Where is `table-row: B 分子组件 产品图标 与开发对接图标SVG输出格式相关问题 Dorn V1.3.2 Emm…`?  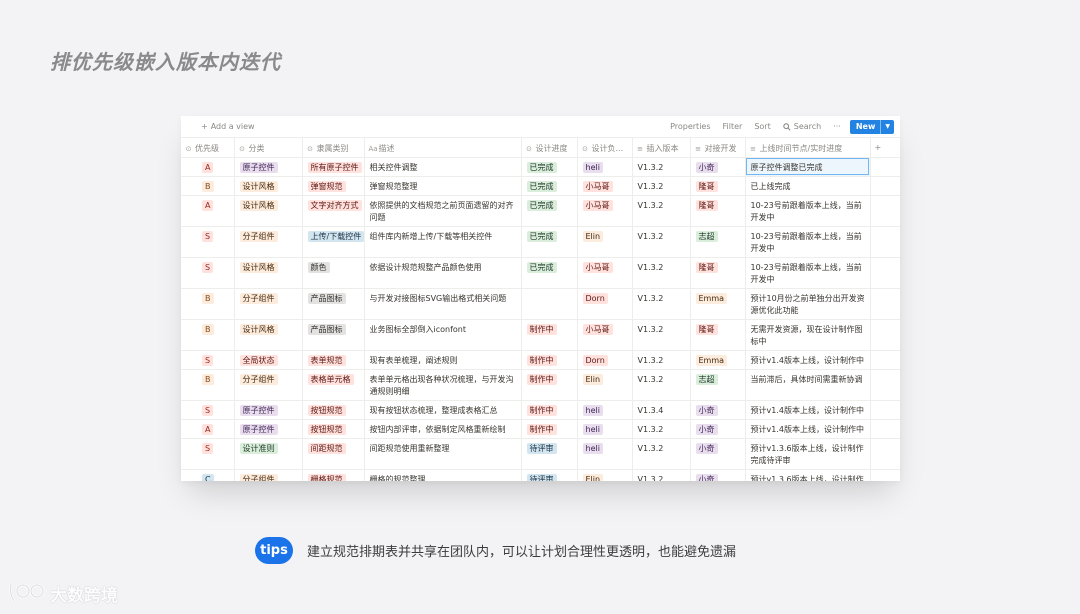
table-row: B 分子组件 产品图标 与开发对接图标SVG输出格式相关问题 Dorn V1.3.2 Emm… is located at coordinates (540, 304).